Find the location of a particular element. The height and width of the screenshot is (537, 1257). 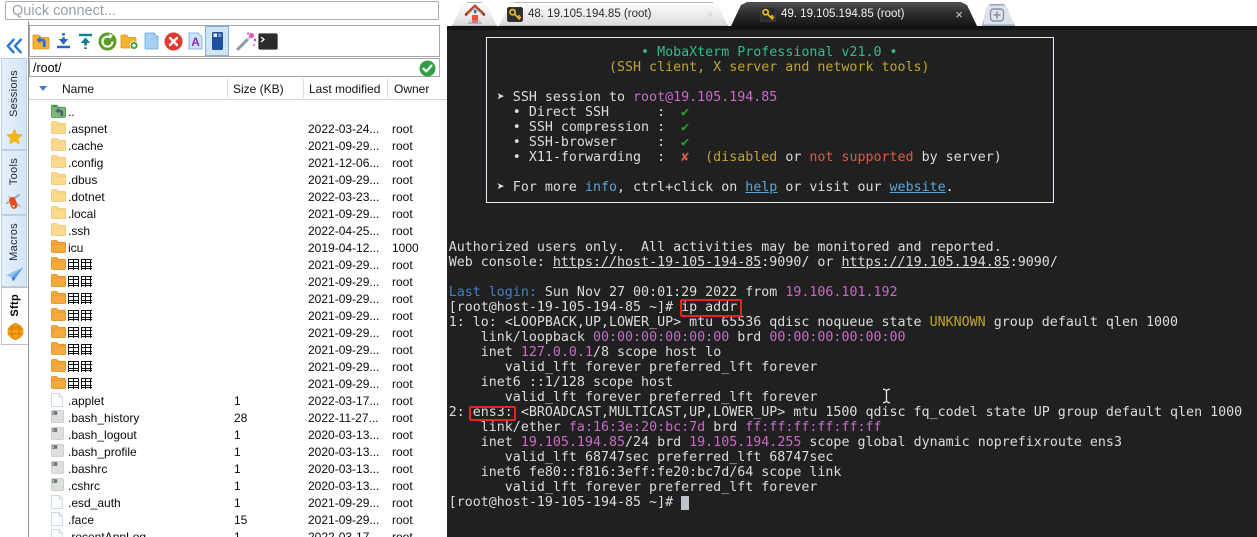

file-row: .local 2021-09-29... root is located at coordinates (238, 213).